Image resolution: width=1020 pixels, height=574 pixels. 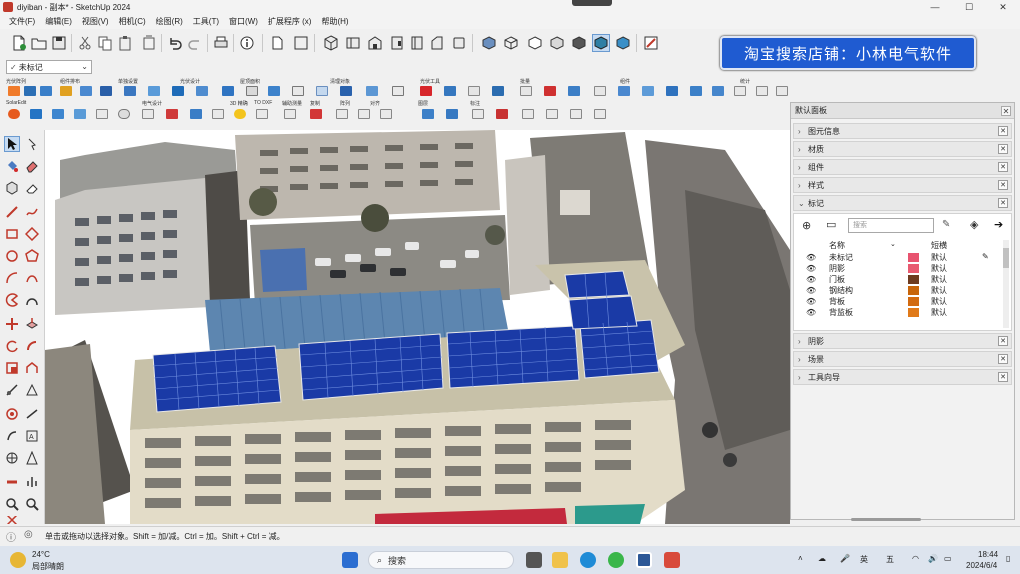 What do you see at coordinates (1006, 111) in the screenshot?
I see `tray-close-button: ✕` at bounding box center [1006, 111].